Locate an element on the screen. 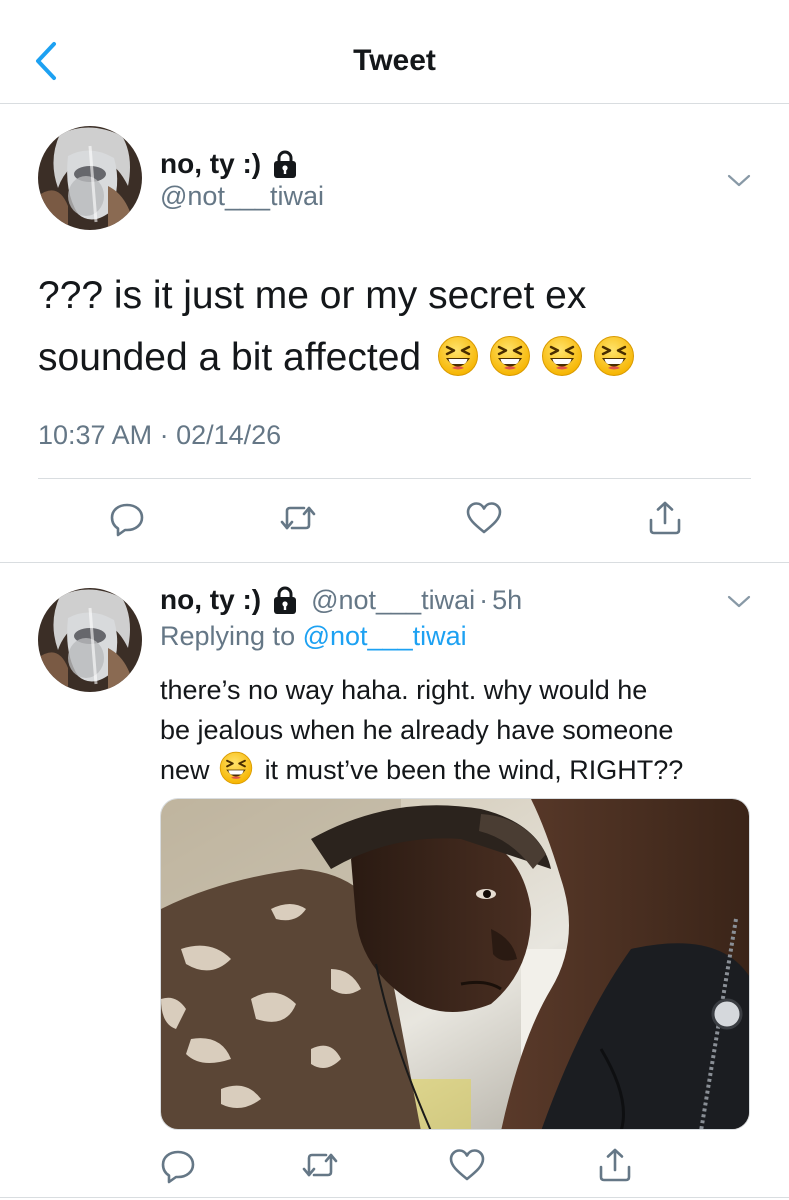 Image resolution: width=789 pixels, height=1200 pixels. reply-author-display-name: no, ty :) is located at coordinates (210, 600).